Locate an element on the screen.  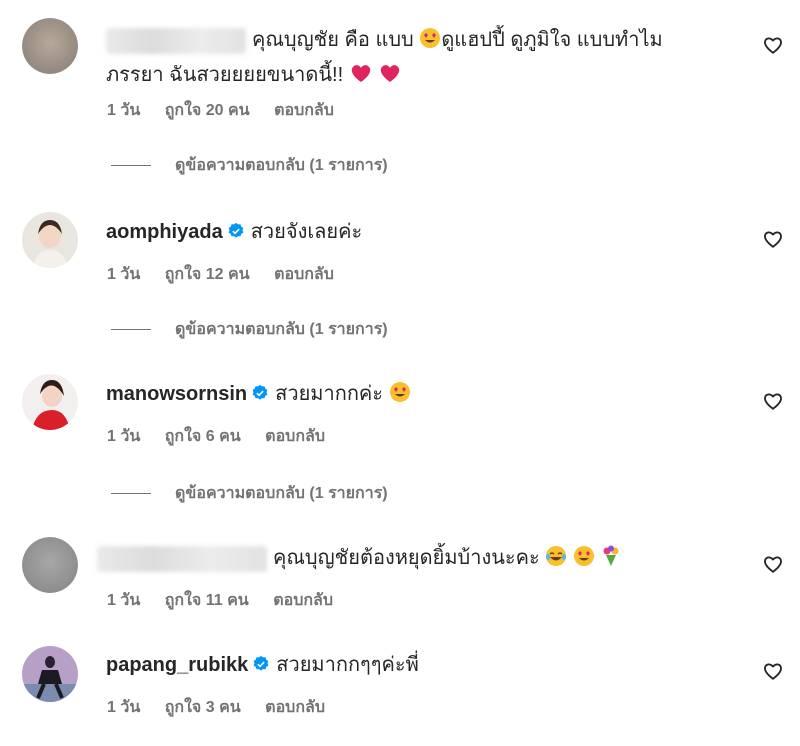
comment-meta: 1 วัน ถูกใจ 11 คน ตอบกลับ is located at coordinates (230, 600).